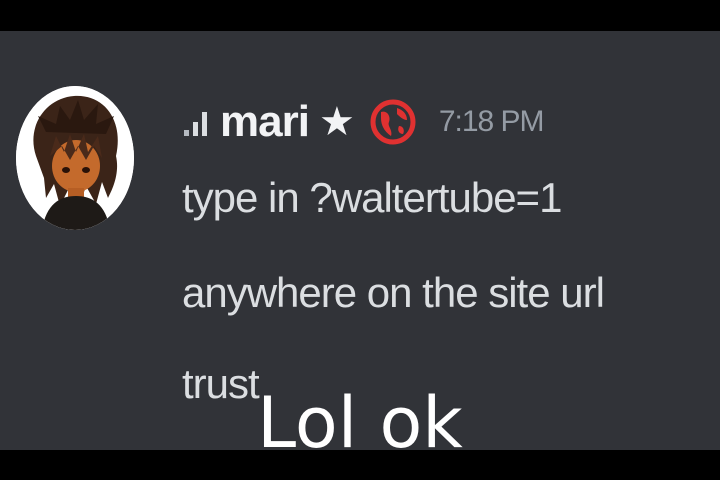  I want to click on letterbox-top, so click(360, 15).